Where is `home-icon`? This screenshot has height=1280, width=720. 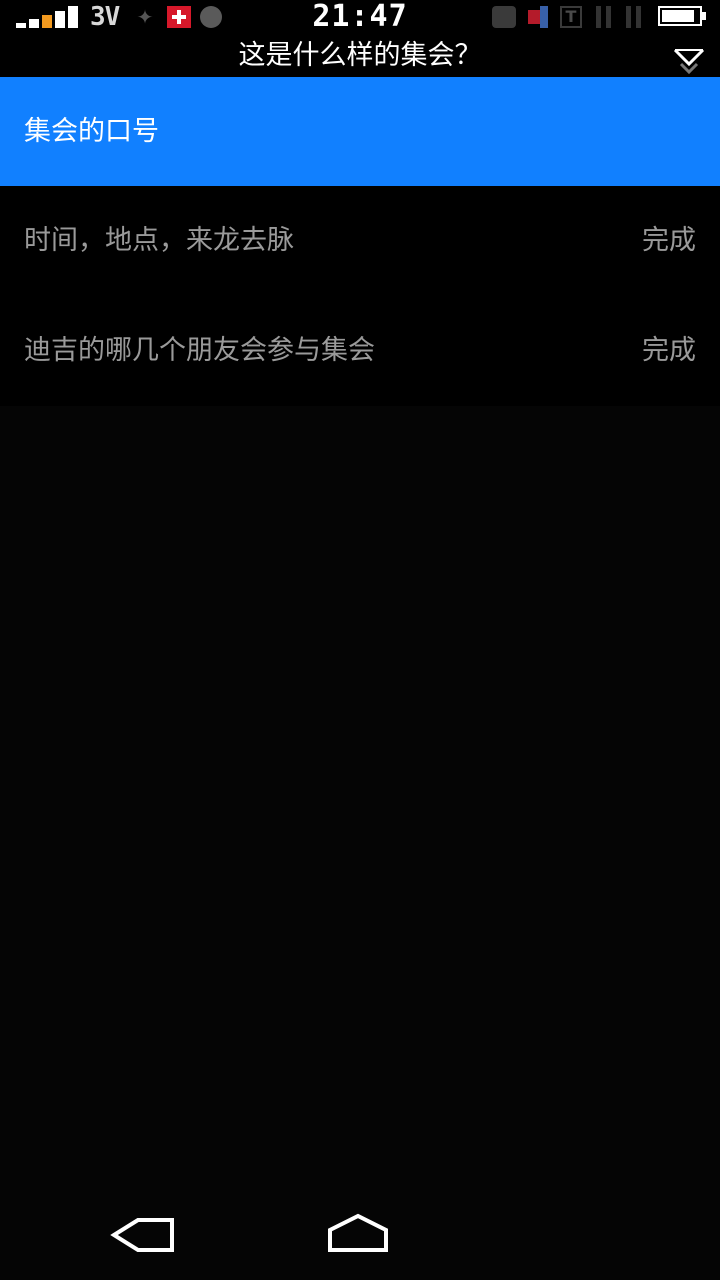 home-icon is located at coordinates (358, 1235).